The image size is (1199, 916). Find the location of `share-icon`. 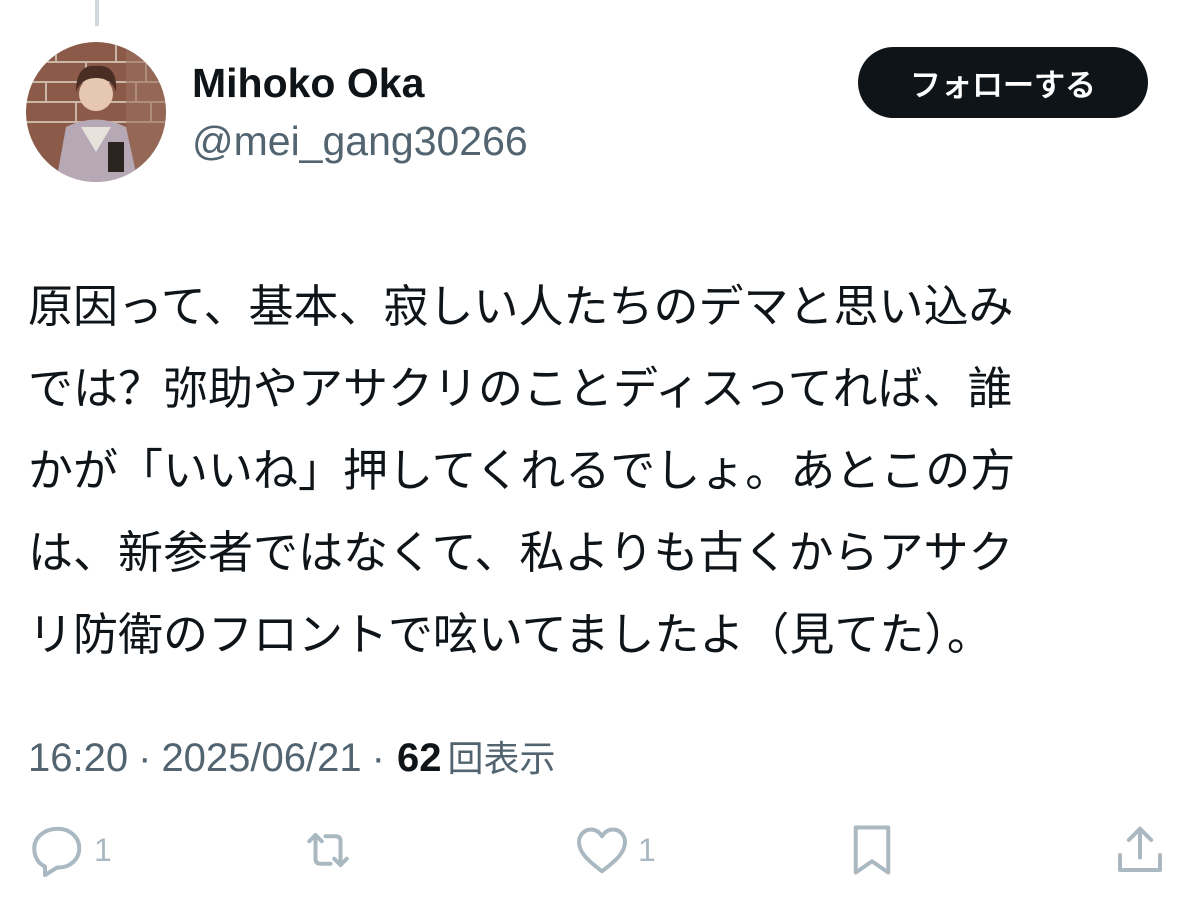

share-icon is located at coordinates (1140, 849).